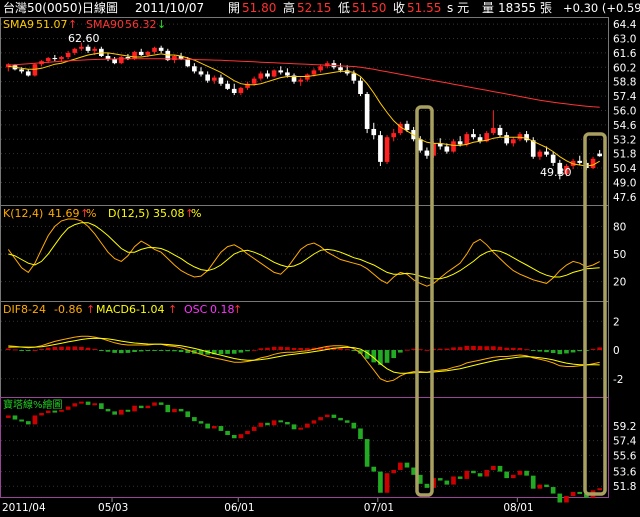  What do you see at coordinates (18, 24) in the screenshot?
I see `legend-sma9-label: SMA9` at bounding box center [18, 24].